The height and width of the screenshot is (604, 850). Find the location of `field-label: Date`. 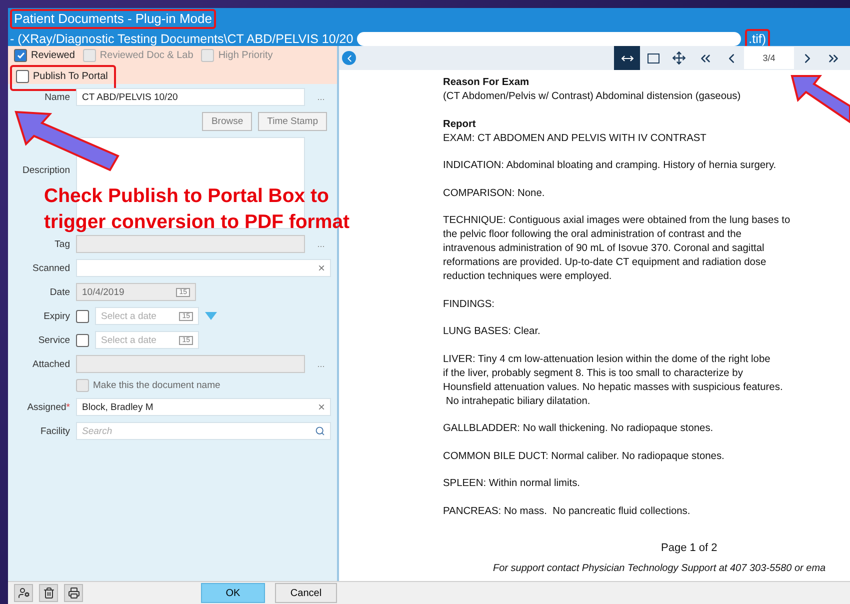

field-label: Date is located at coordinates (59, 292).